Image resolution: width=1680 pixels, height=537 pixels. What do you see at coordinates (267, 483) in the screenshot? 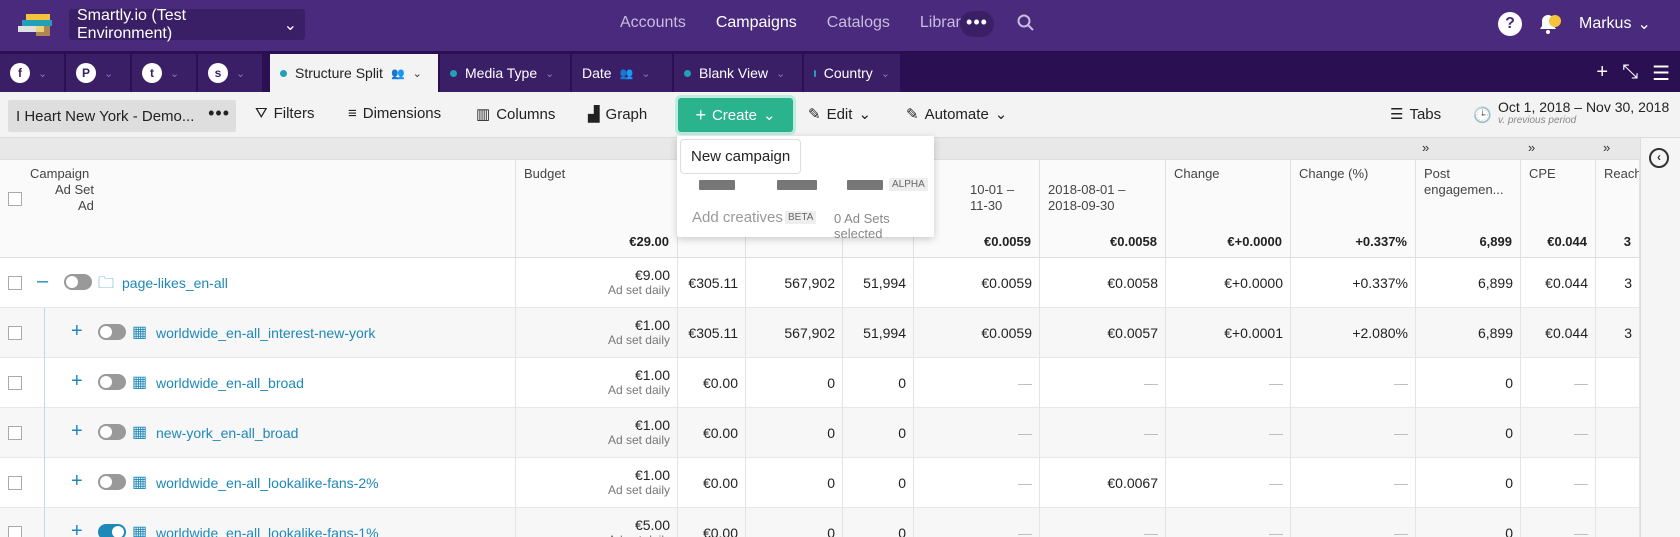
I see `row-name-link: worldwide_en-all_lookalike-fans-2%` at bounding box center [267, 483].